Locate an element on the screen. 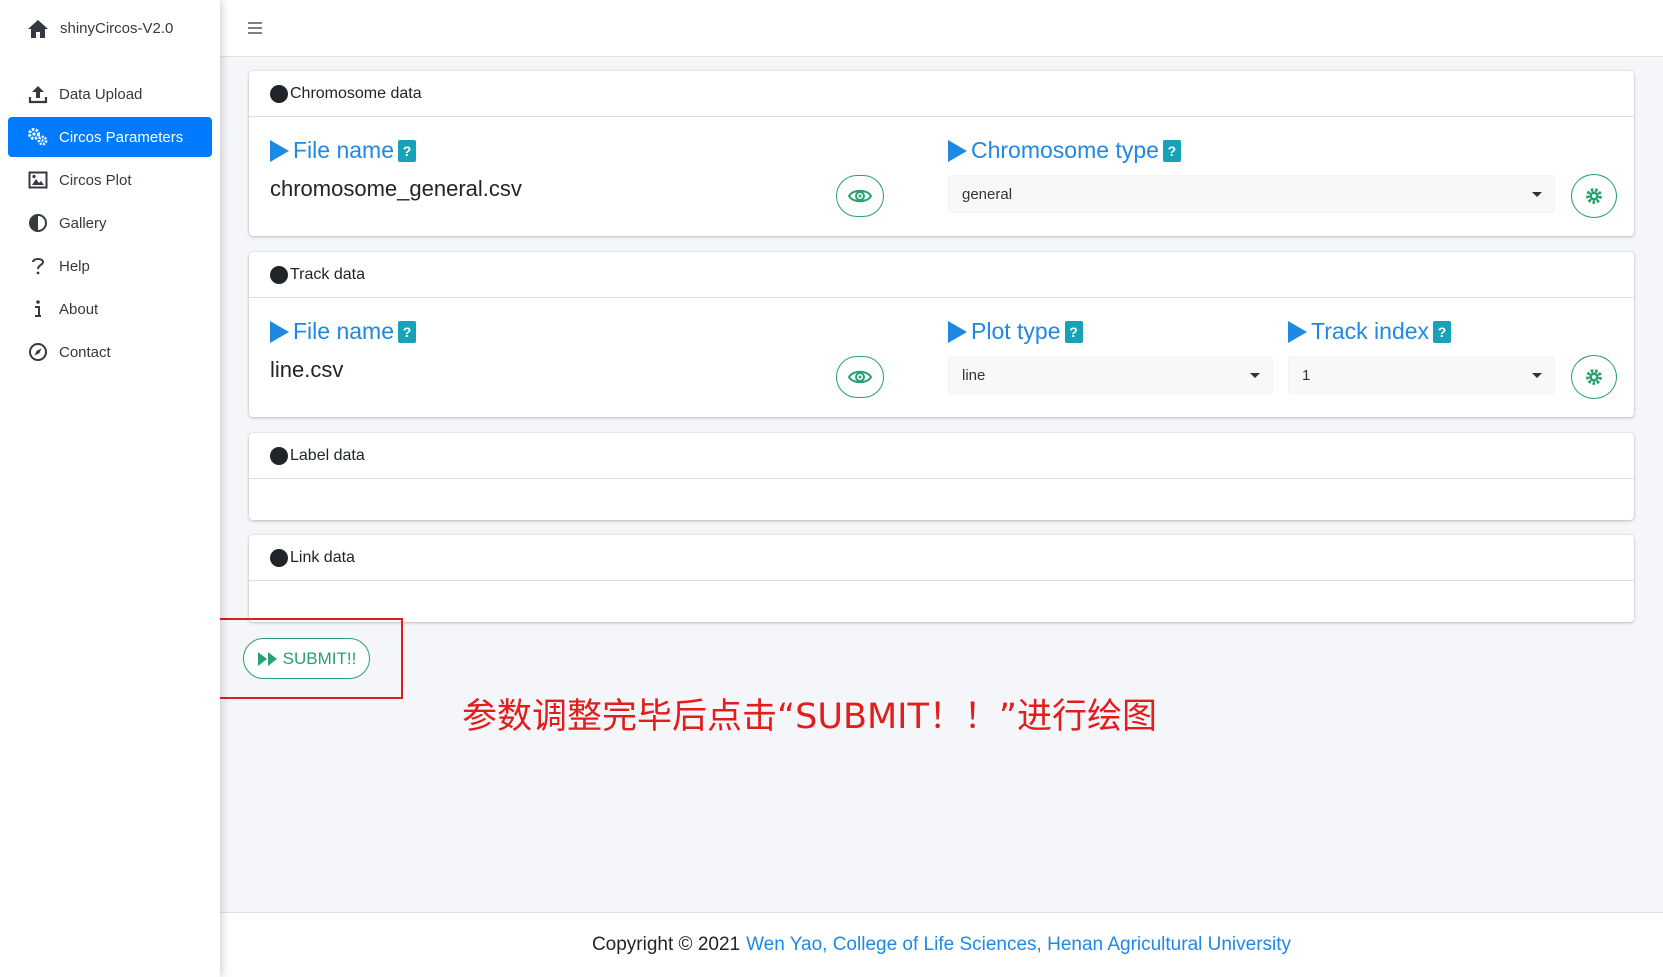 The image size is (1663, 977). chromosome-type-label: Chromosome type ? is located at coordinates (1064, 150).